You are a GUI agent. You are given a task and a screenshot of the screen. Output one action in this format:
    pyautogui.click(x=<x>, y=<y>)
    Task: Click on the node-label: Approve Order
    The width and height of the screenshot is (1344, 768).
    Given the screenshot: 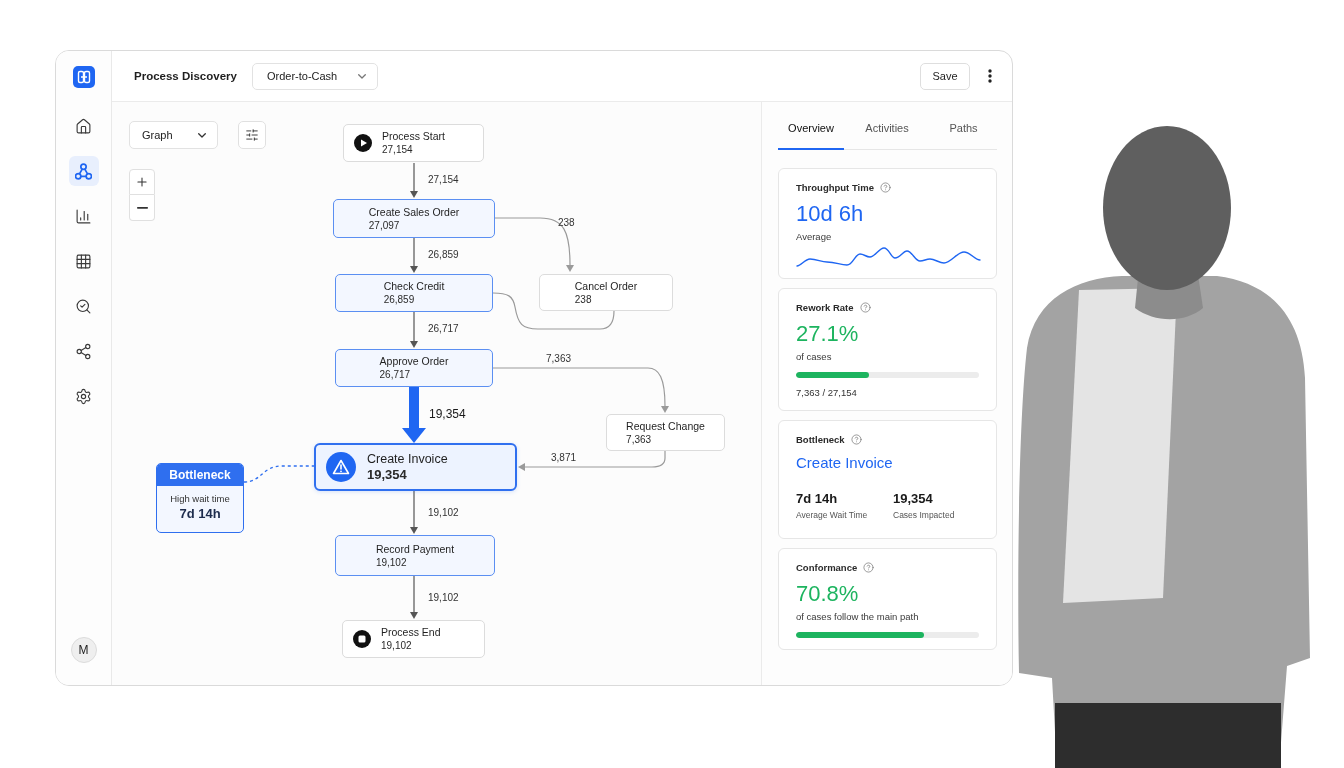 What is the action you would take?
    pyautogui.click(x=414, y=361)
    